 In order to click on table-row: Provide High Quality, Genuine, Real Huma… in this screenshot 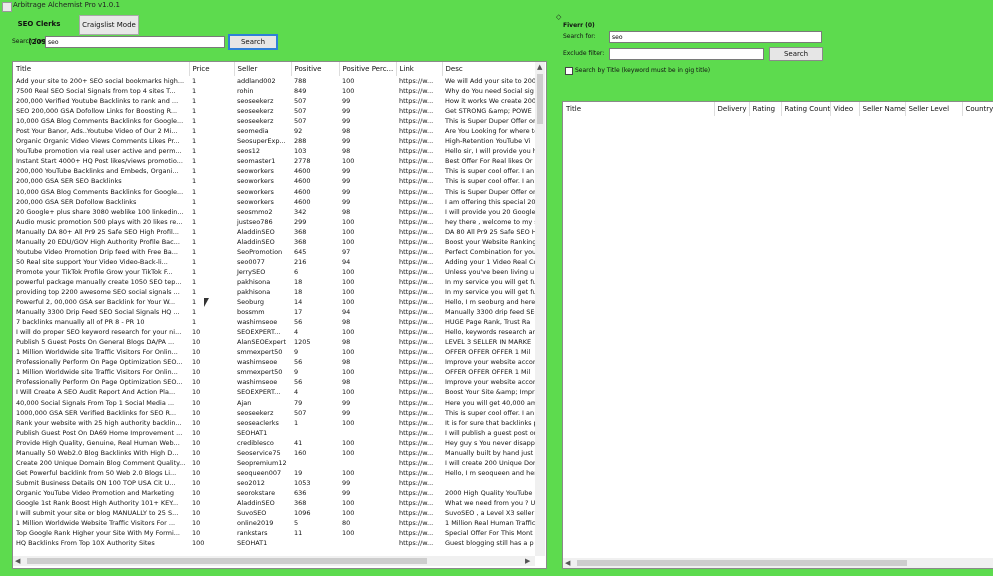, I will do `click(274, 443)`.